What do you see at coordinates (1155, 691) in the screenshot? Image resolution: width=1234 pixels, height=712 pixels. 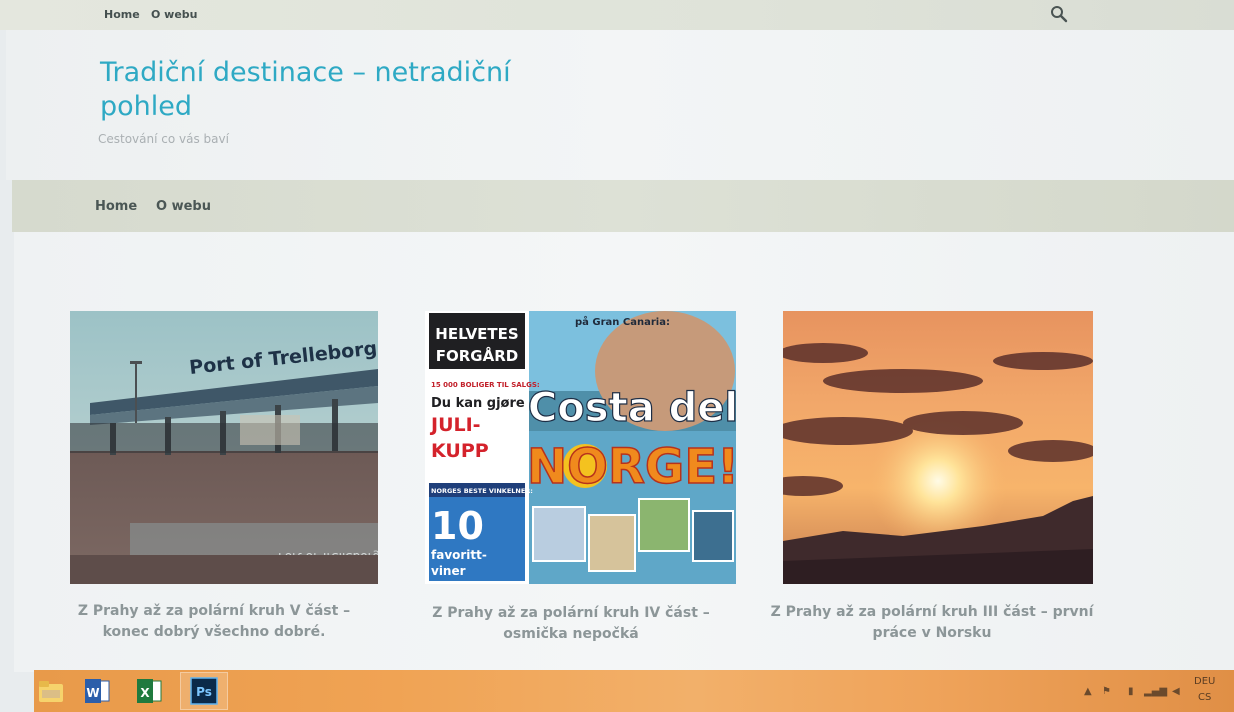 I see `network-signal-icon: ▂▄▆` at bounding box center [1155, 691].